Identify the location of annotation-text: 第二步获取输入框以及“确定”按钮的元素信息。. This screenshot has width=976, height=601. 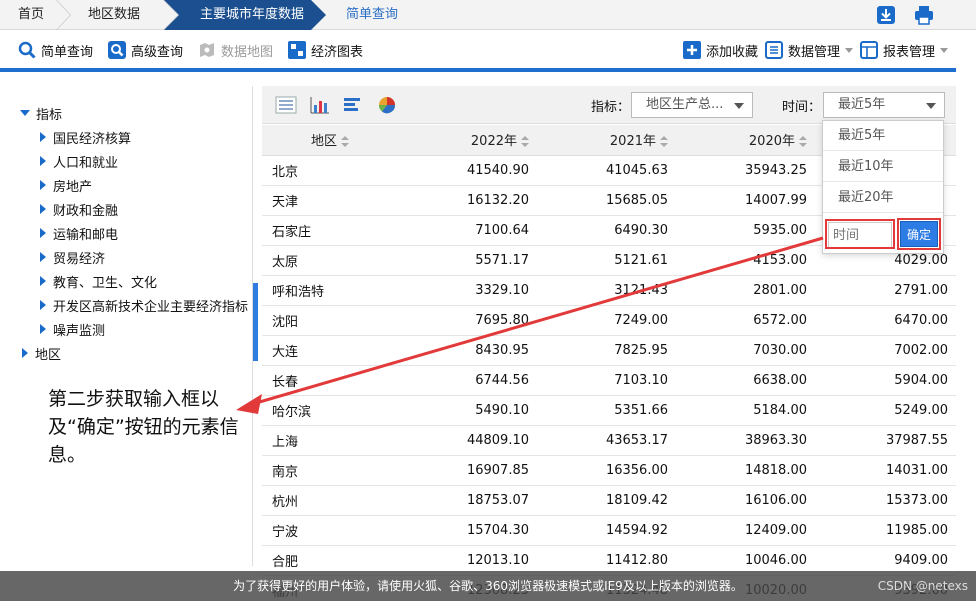
(143, 427).